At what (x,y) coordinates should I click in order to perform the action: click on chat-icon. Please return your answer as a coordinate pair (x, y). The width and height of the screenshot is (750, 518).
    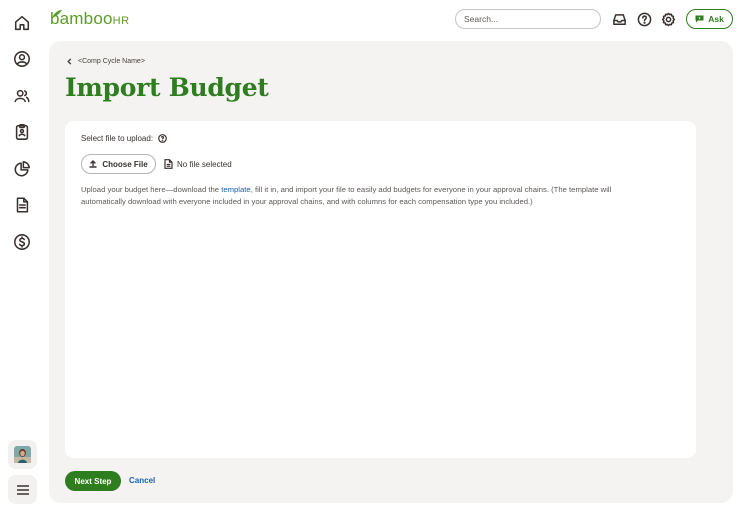
    Looking at the image, I should click on (699, 19).